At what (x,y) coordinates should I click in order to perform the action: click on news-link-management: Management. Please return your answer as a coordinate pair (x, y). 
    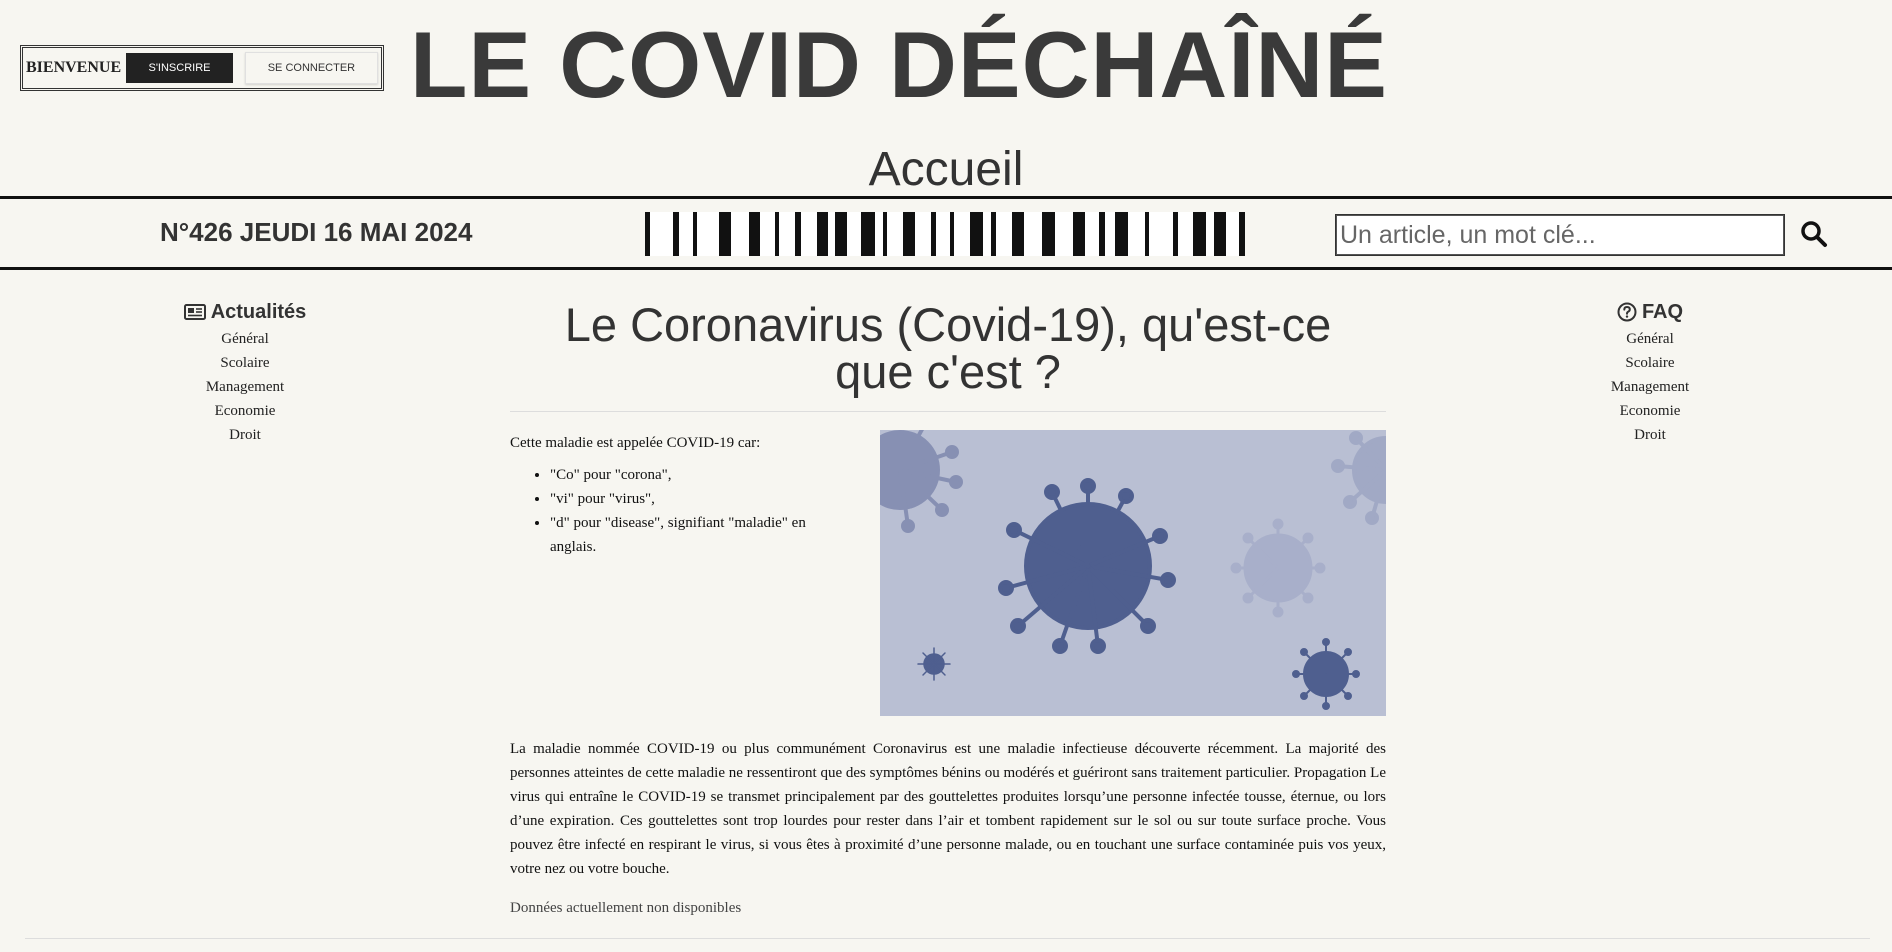
    Looking at the image, I should click on (245, 387).